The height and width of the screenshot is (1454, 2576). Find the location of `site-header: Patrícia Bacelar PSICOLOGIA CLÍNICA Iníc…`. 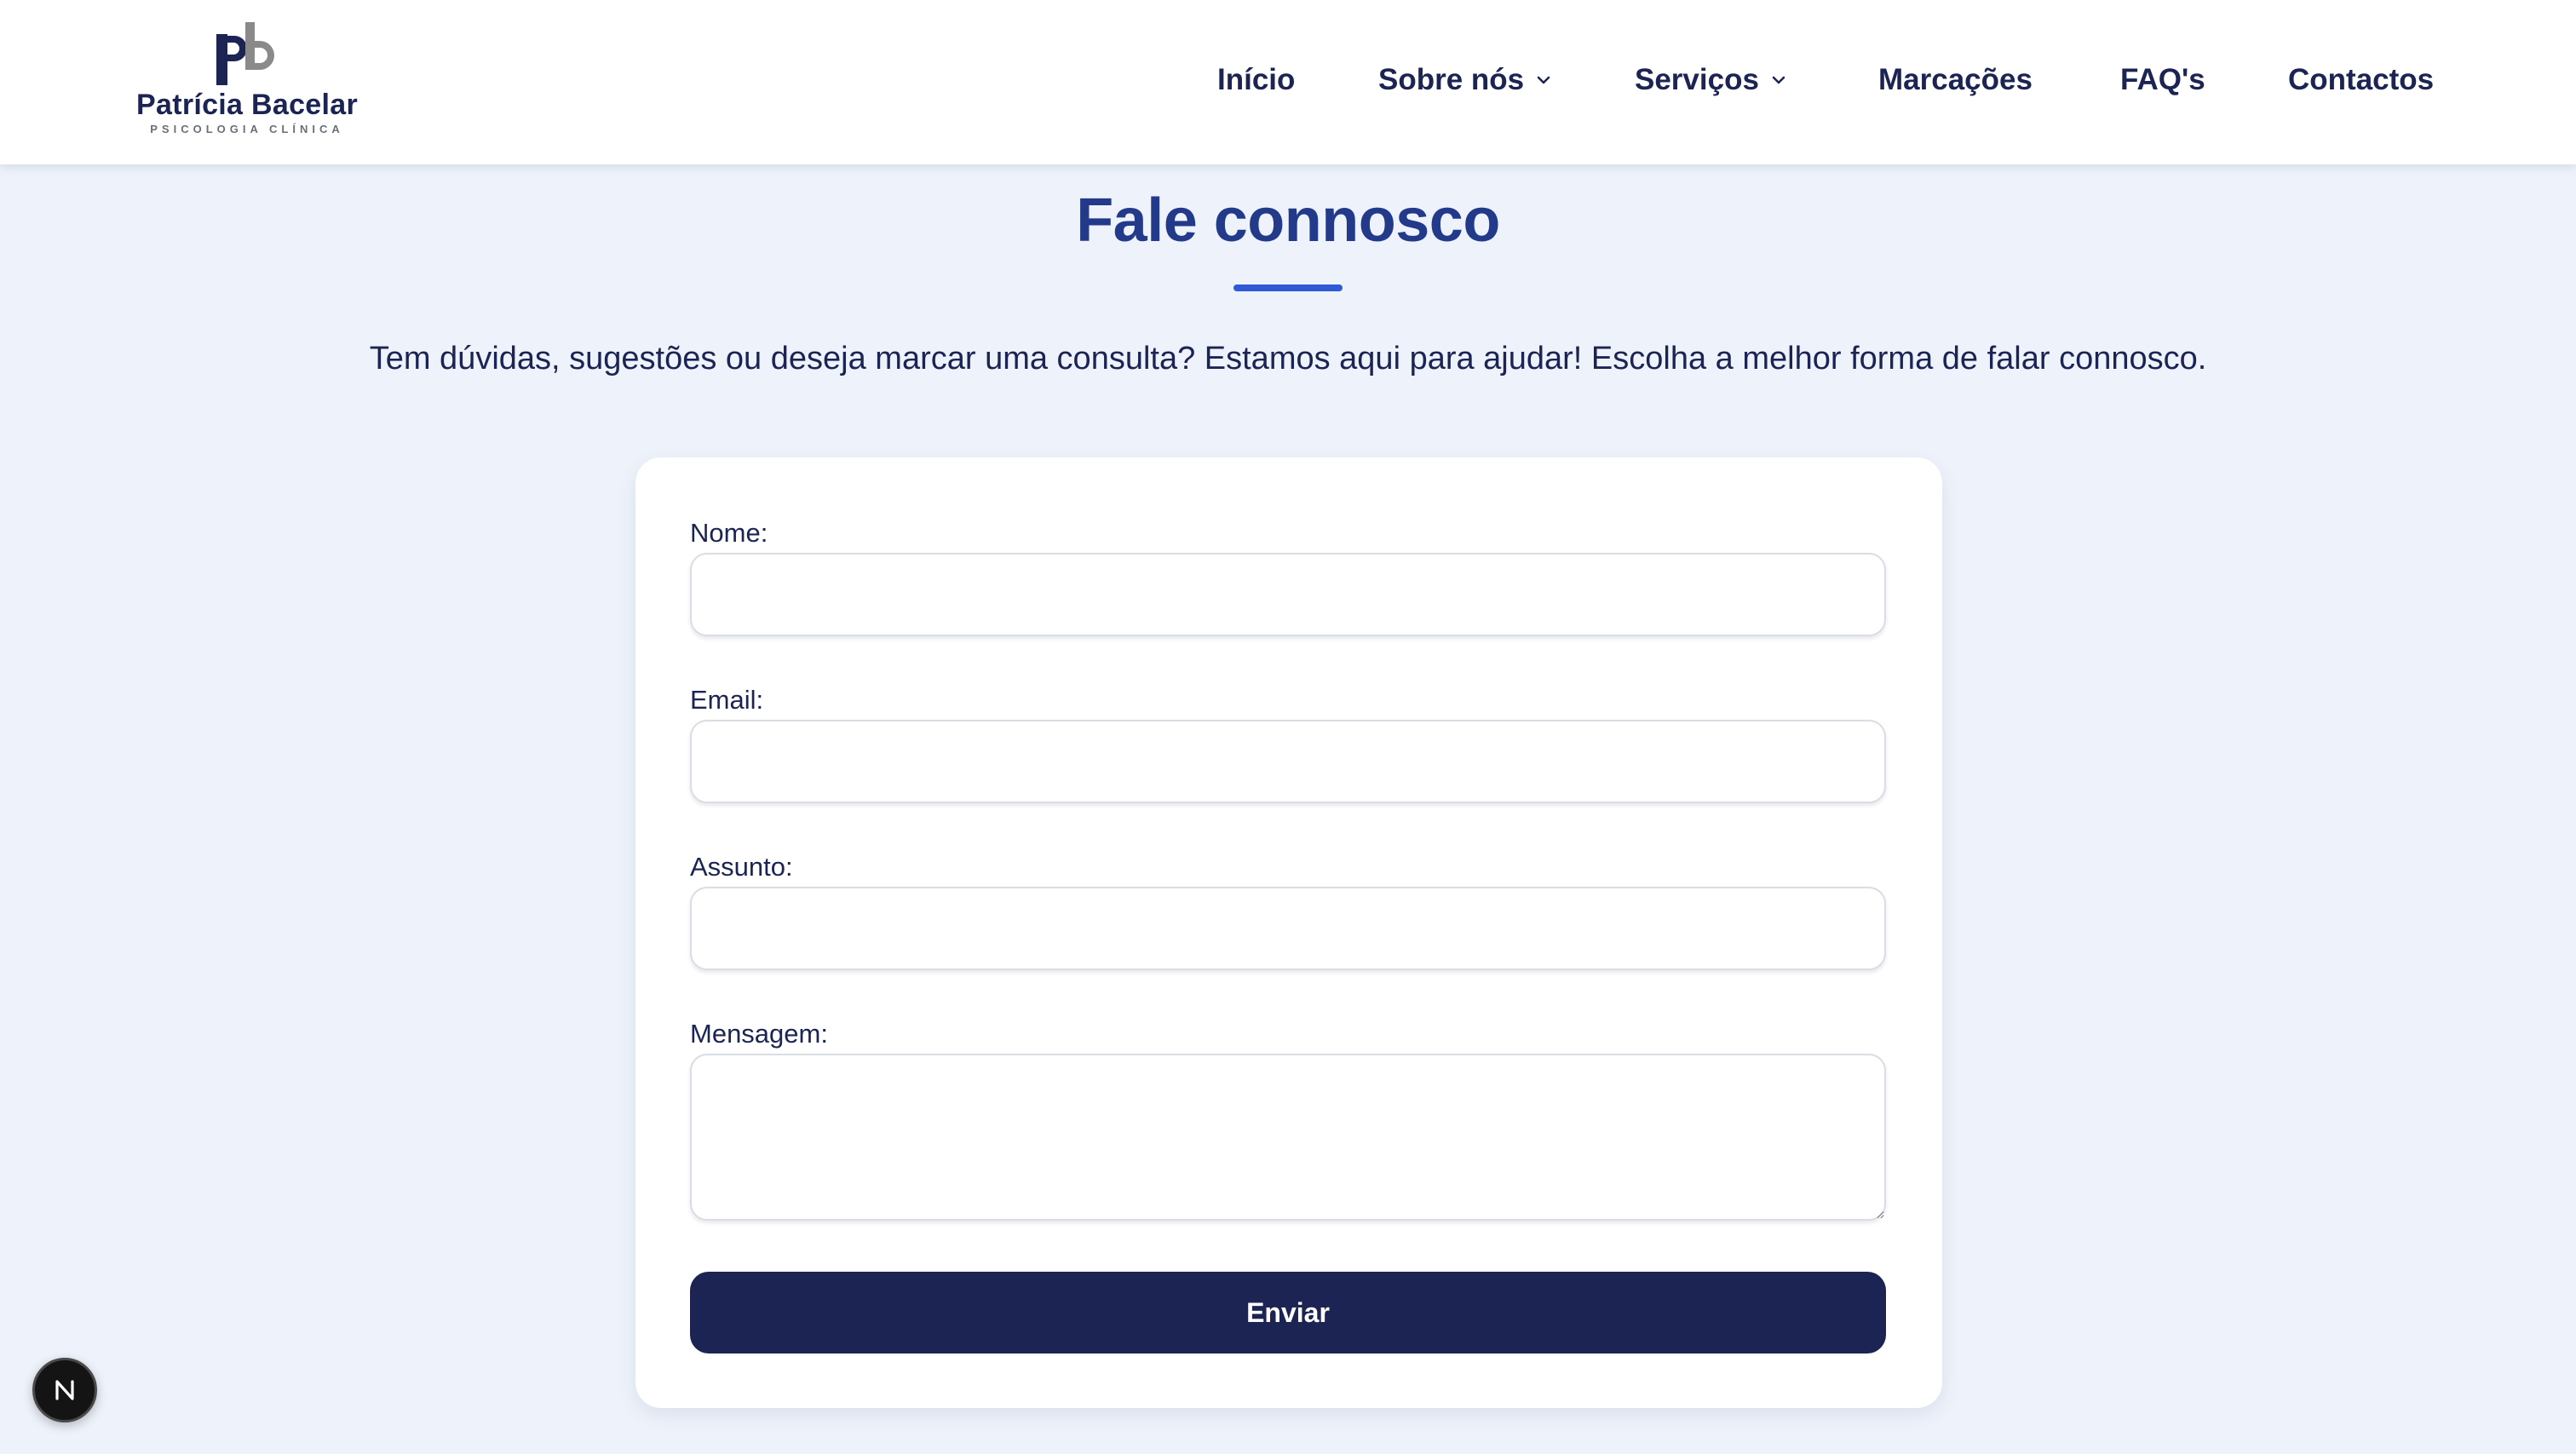

site-header: Patrícia Bacelar PSICOLOGIA CLÍNICA Iníc… is located at coordinates (1288, 82).